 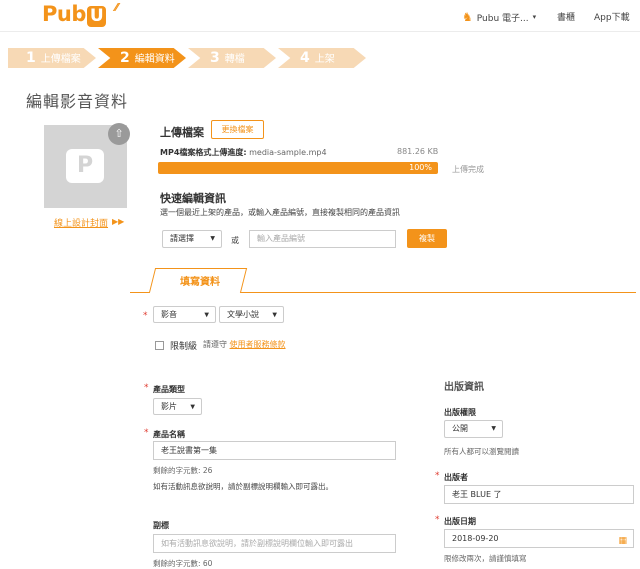 What do you see at coordinates (288, 152) in the screenshot?
I see `upload-filename: media-sample.mp4` at bounding box center [288, 152].